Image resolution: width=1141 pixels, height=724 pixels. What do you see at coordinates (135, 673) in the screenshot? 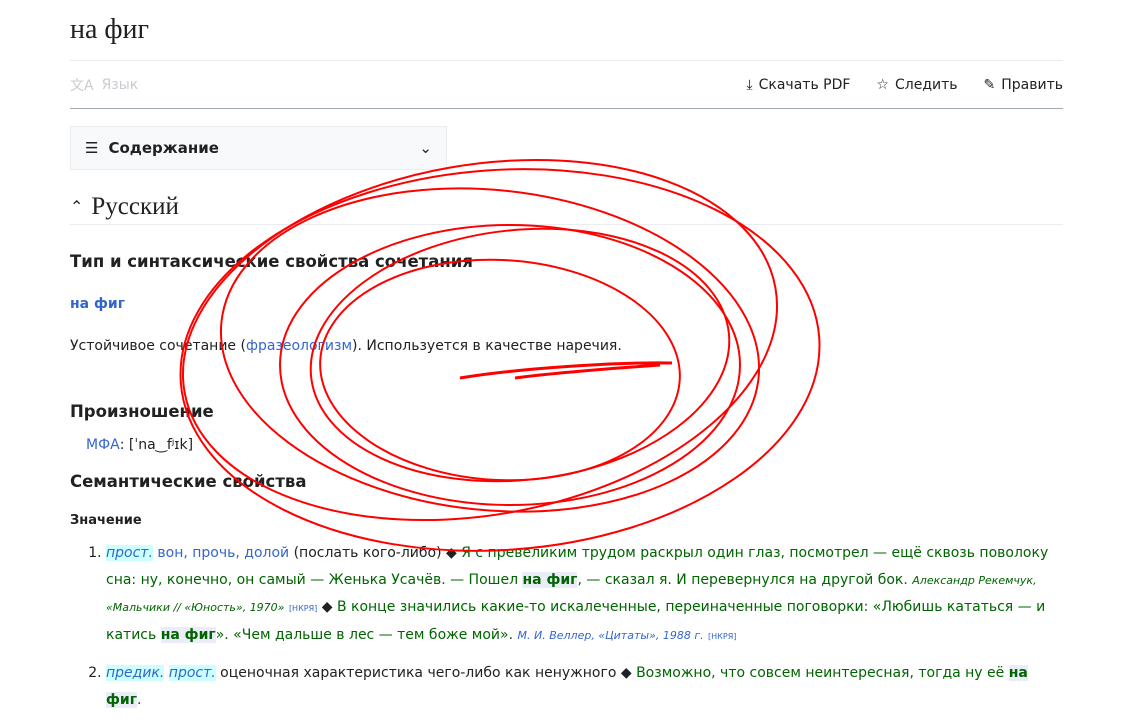
I see `tag: предик.` at bounding box center [135, 673].